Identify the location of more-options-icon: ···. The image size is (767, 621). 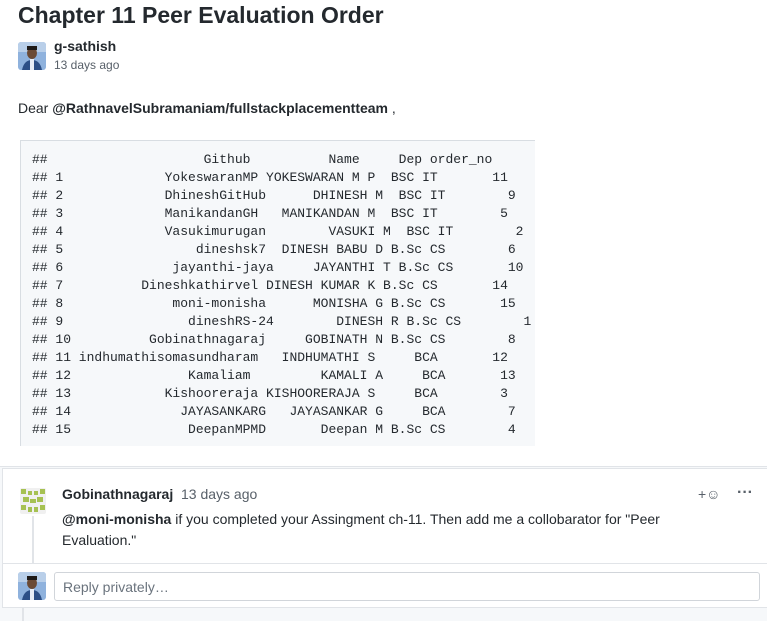
(745, 493).